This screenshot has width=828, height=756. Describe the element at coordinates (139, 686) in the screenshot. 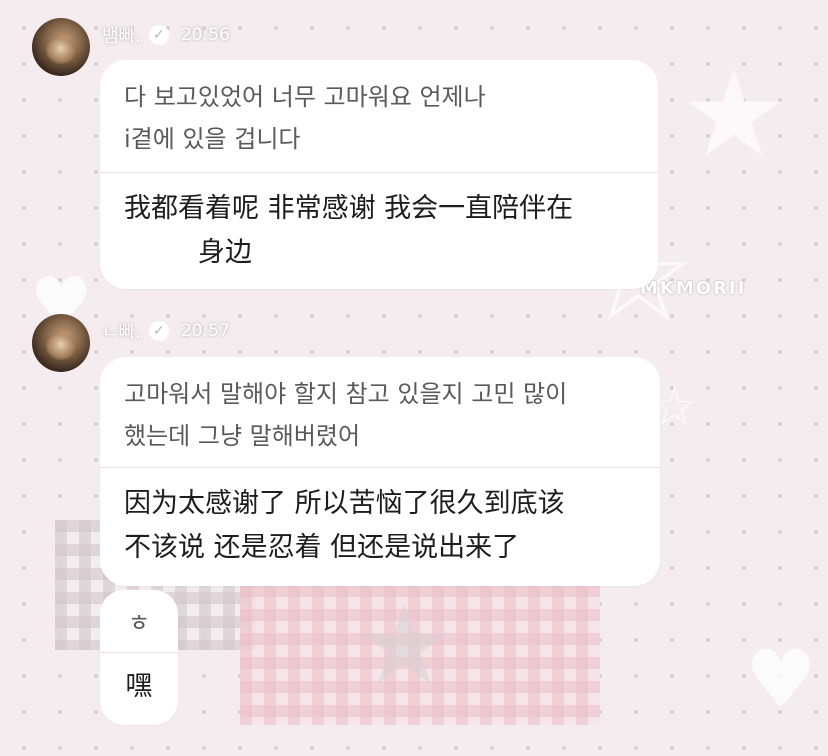

I see `translation-line: 嘿` at that location.